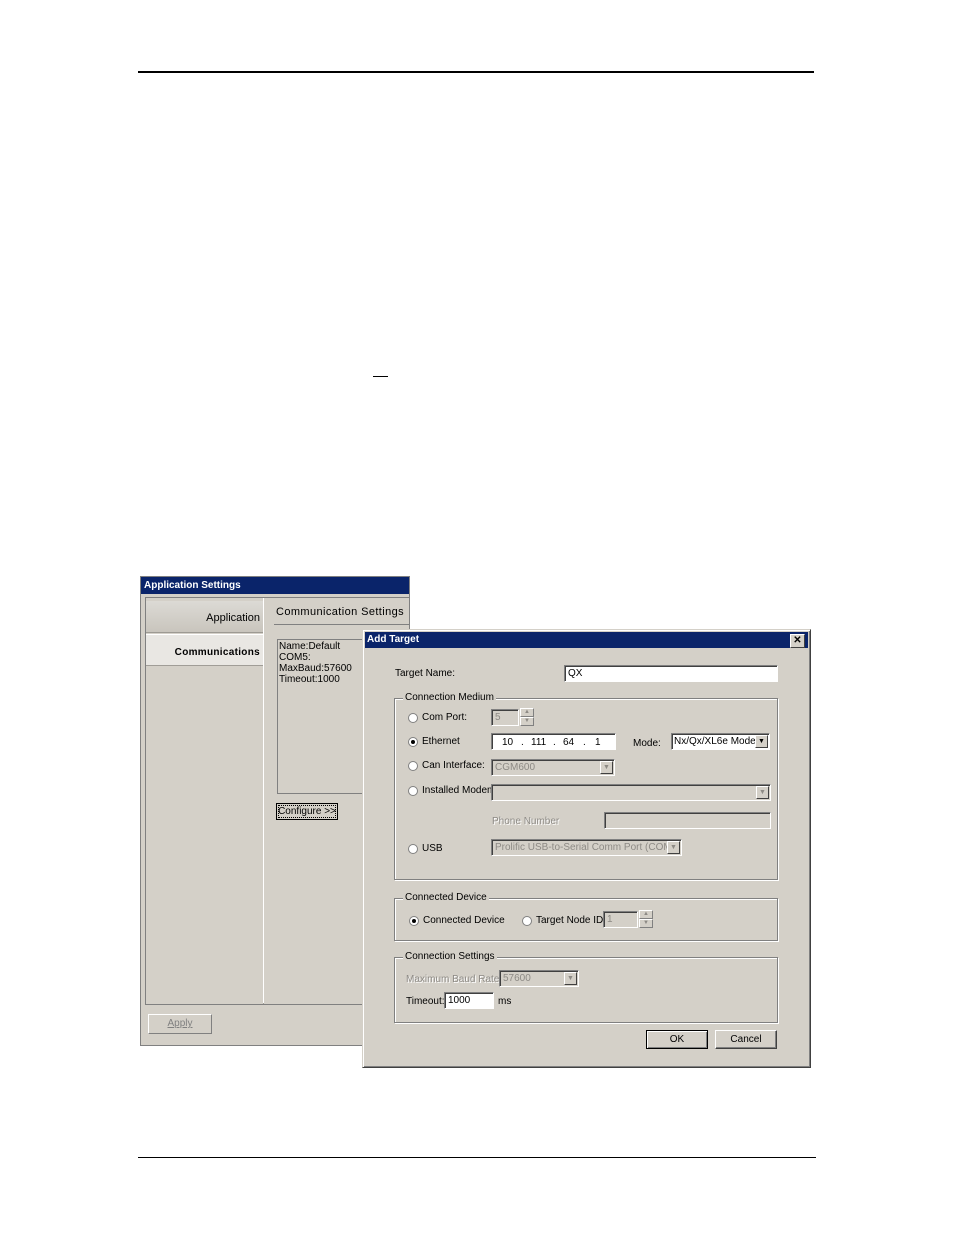  I want to click on panel-header-divider, so click(341, 624).